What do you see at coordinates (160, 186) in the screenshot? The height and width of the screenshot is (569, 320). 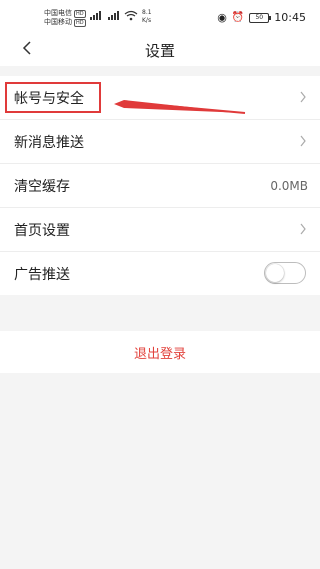 I see `settings-item-clear-cache: 清空缓存 0.0MB` at bounding box center [160, 186].